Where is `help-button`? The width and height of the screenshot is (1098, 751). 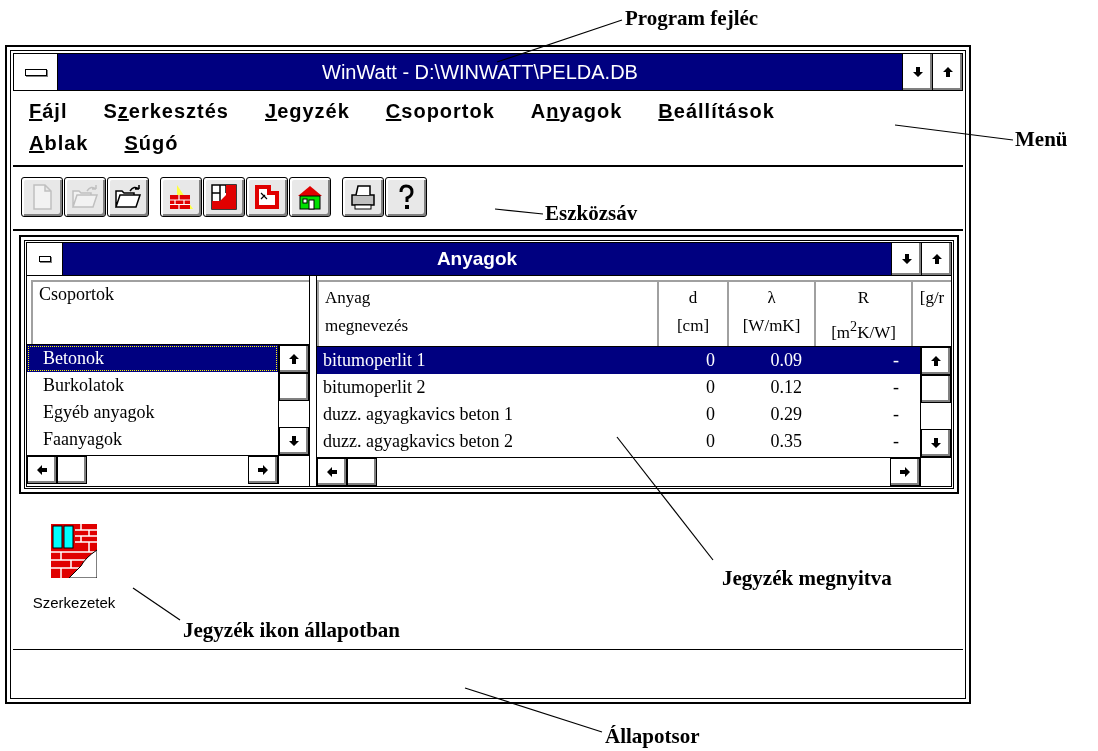
help-button is located at coordinates (406, 197).